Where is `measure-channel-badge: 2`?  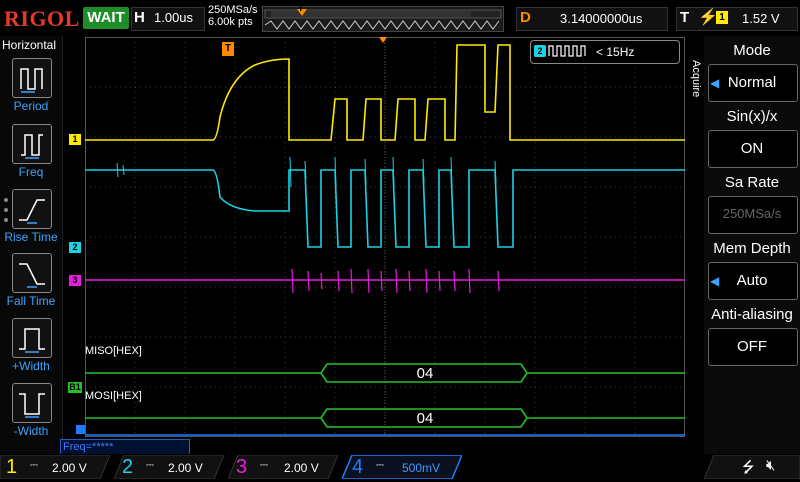
measure-channel-badge: 2 is located at coordinates (540, 51).